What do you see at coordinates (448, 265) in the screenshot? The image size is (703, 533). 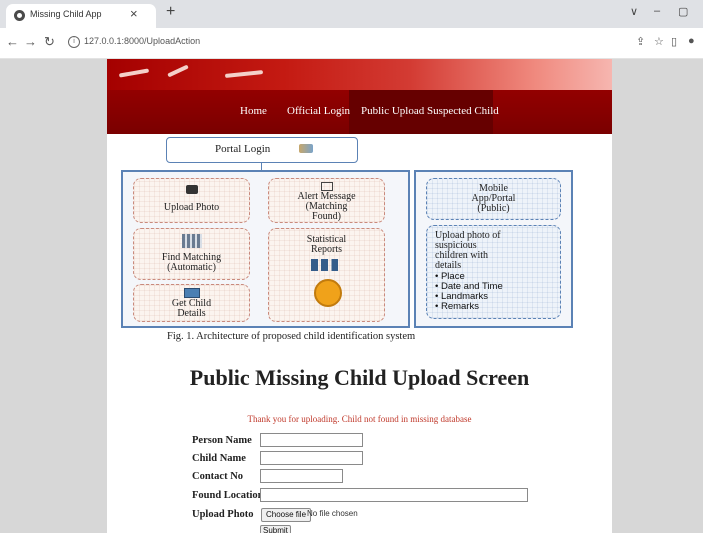 I see `suspicious-line: details` at bounding box center [448, 265].